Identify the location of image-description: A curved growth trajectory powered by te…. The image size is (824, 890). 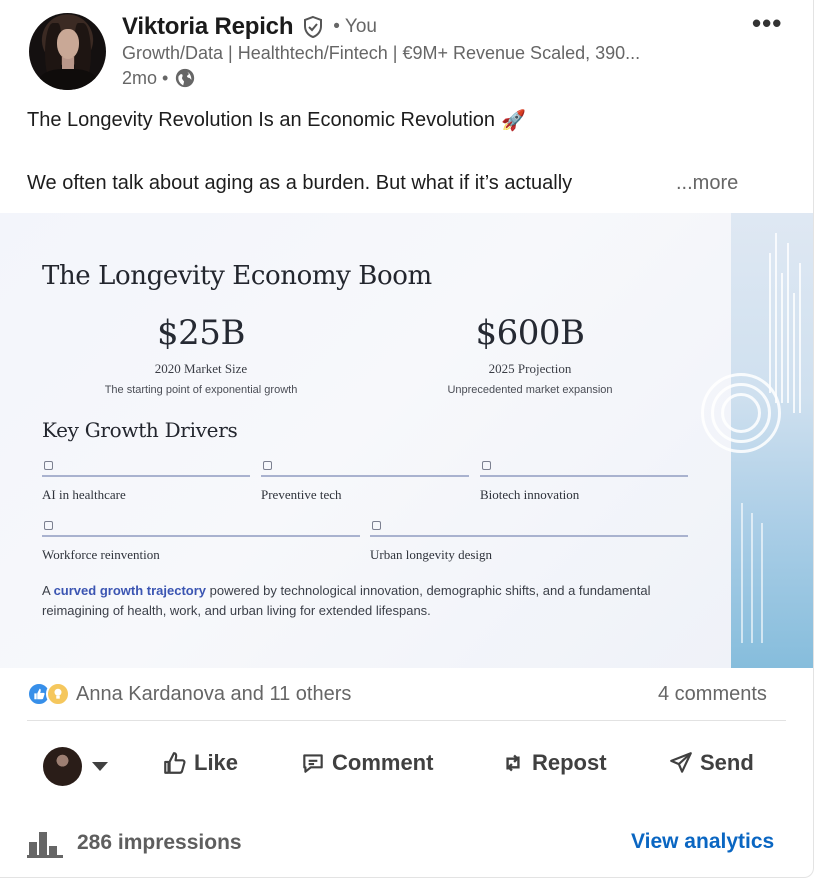
(362, 601).